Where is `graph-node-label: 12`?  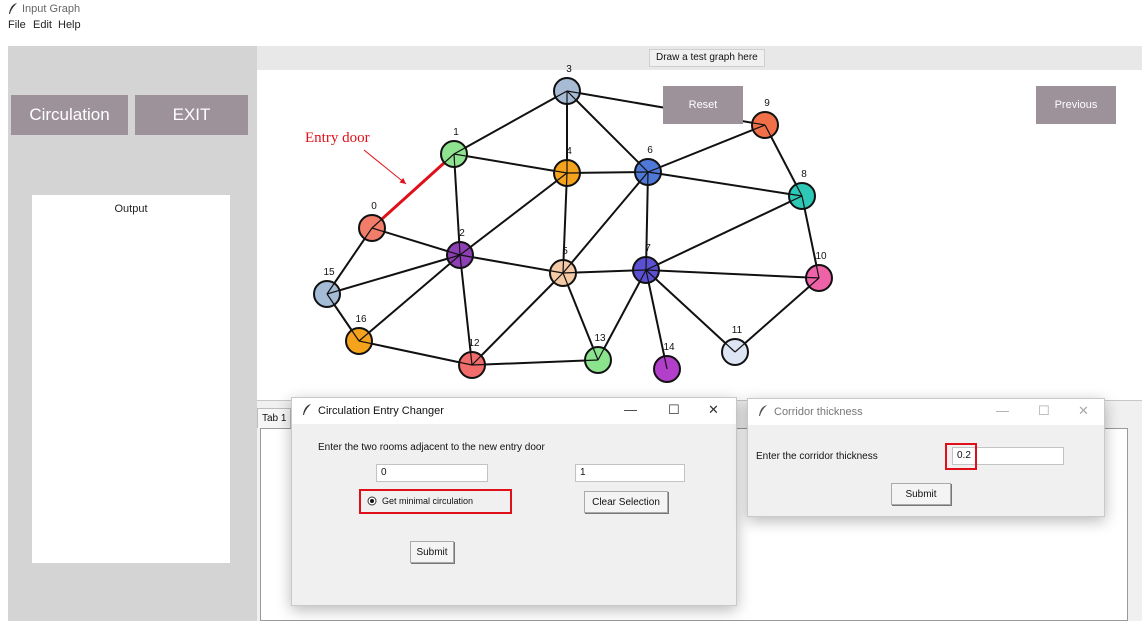
graph-node-label: 12 is located at coordinates (474, 343).